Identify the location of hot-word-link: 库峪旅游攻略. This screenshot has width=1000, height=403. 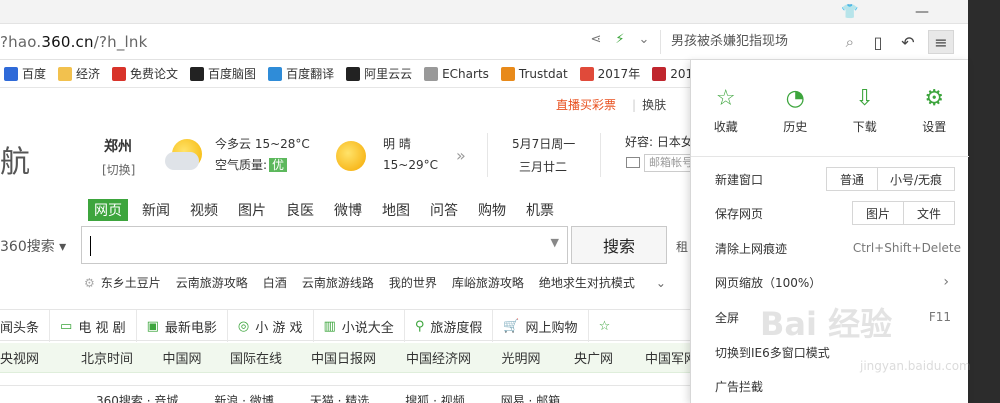
(488, 282).